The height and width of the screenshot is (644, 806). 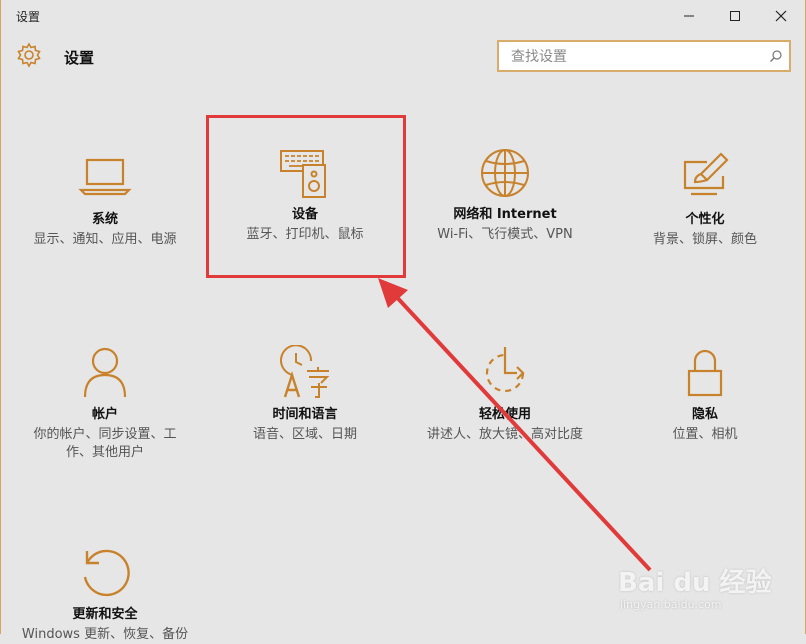 I want to click on tile-name: 个性化, so click(x=705, y=219).